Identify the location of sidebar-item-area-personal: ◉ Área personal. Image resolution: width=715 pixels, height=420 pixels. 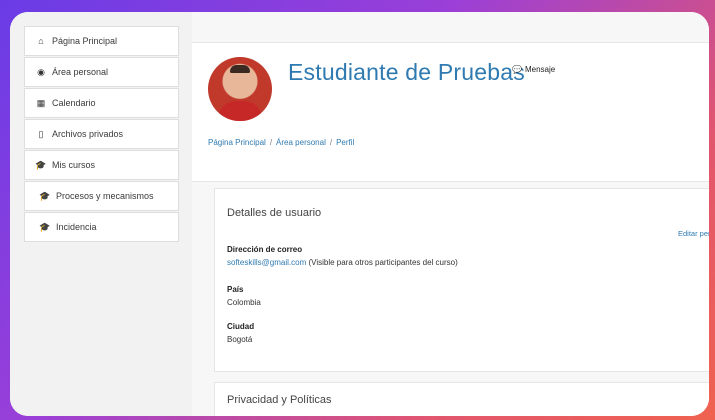
(101, 72).